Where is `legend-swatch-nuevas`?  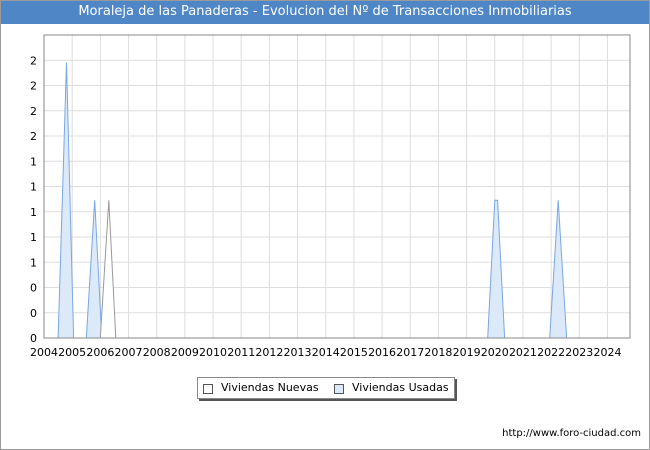
legend-swatch-nuevas is located at coordinates (208, 389).